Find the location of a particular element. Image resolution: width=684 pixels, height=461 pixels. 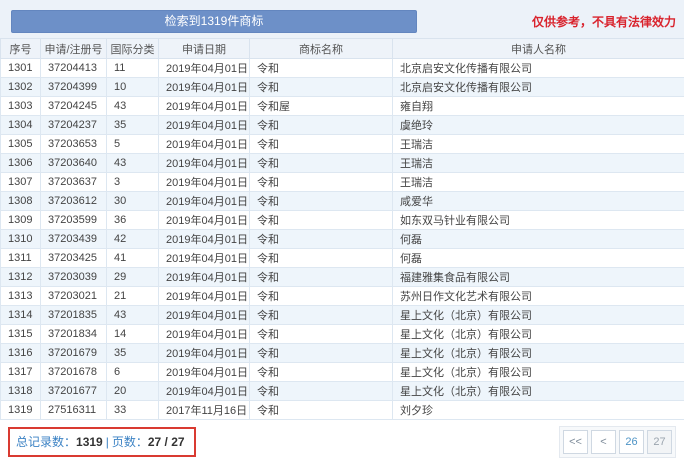

row-number-cell: 1302 is located at coordinates (20, 87).